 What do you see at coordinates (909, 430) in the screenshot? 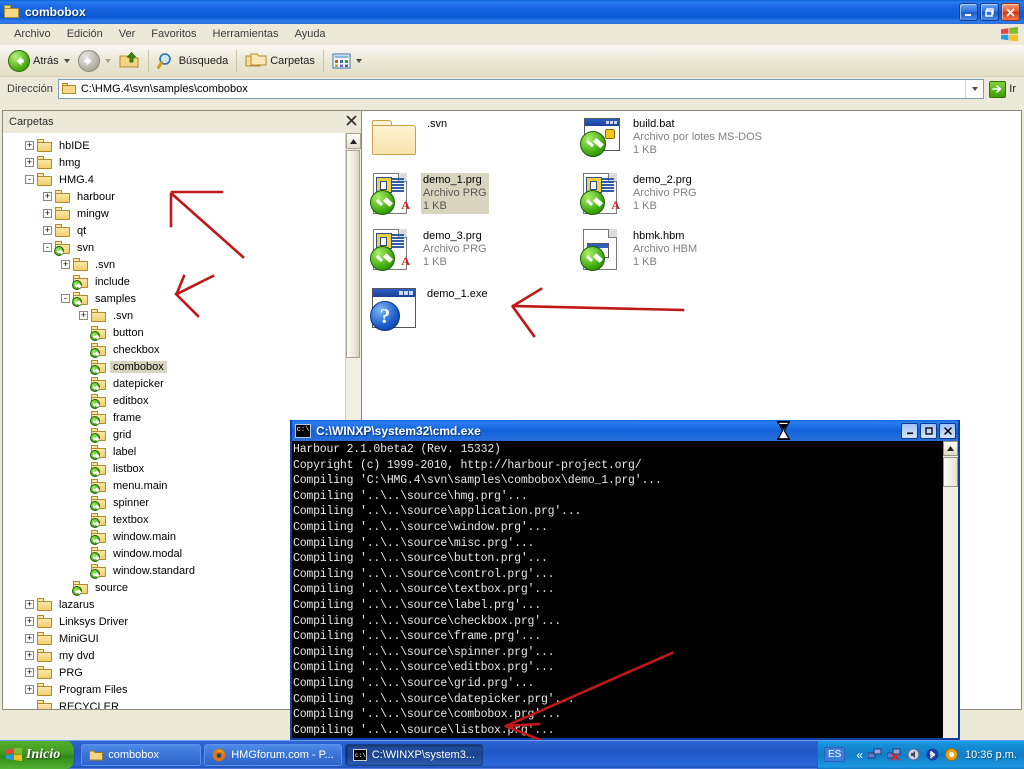
I see `console-minimize-button` at bounding box center [909, 430].